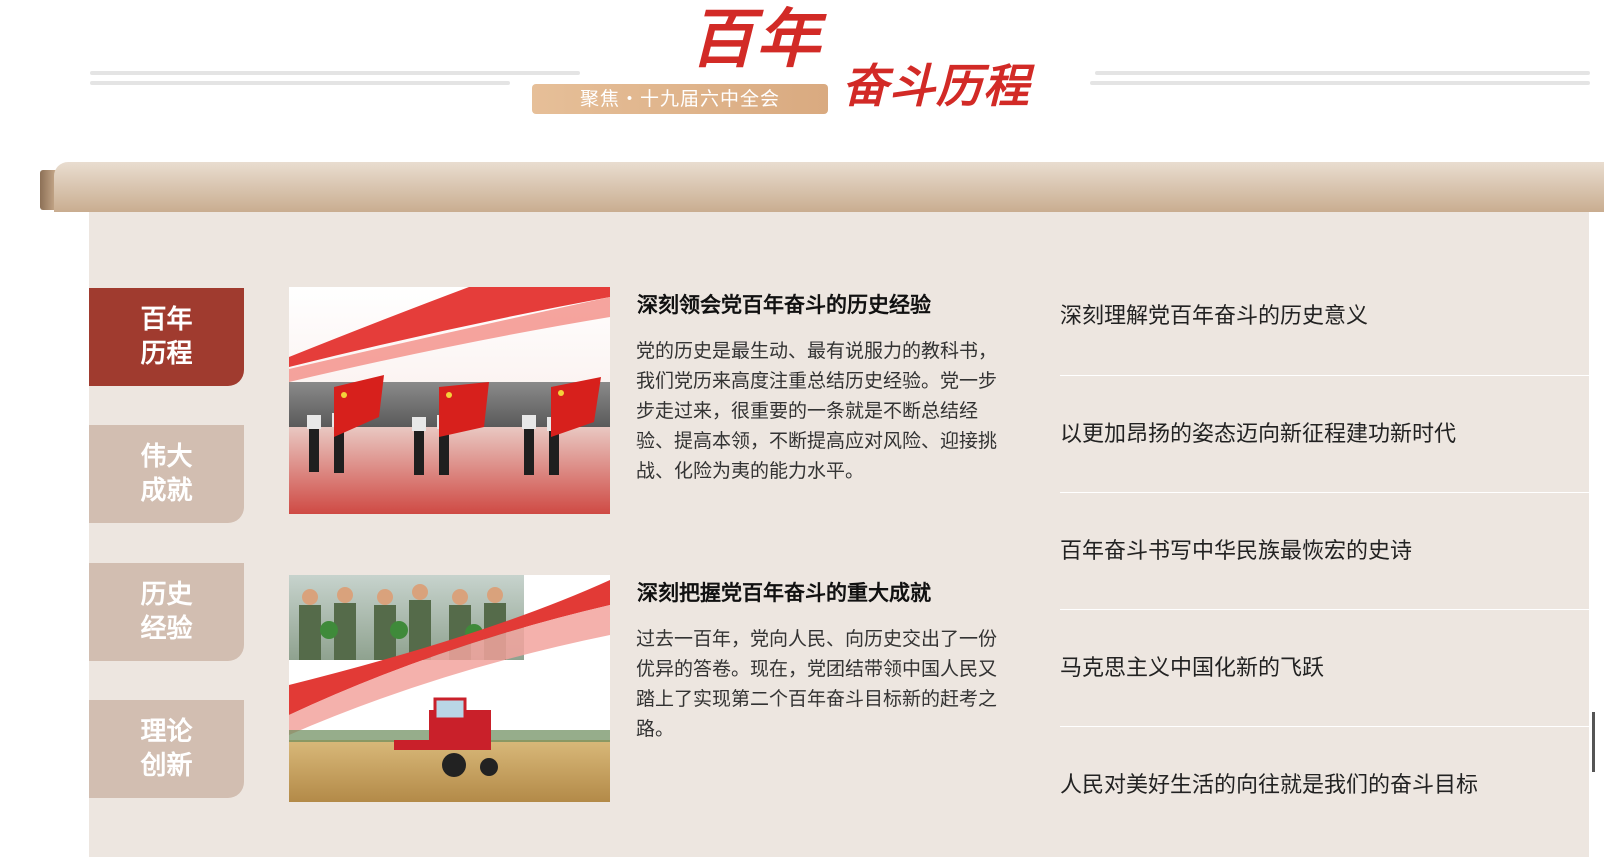 Image resolution: width=1604 pixels, height=865 pixels. What do you see at coordinates (1325, 785) in the screenshot?
I see `list-item: 人民对美好生活的向往就是我们的奋斗目标` at bounding box center [1325, 785].